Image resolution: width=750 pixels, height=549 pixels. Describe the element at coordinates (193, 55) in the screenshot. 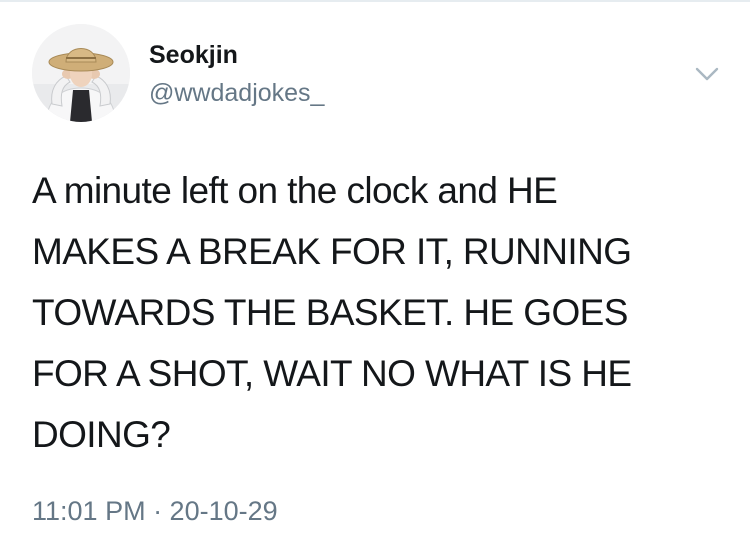

I see `author-display-name: Seokjin` at that location.